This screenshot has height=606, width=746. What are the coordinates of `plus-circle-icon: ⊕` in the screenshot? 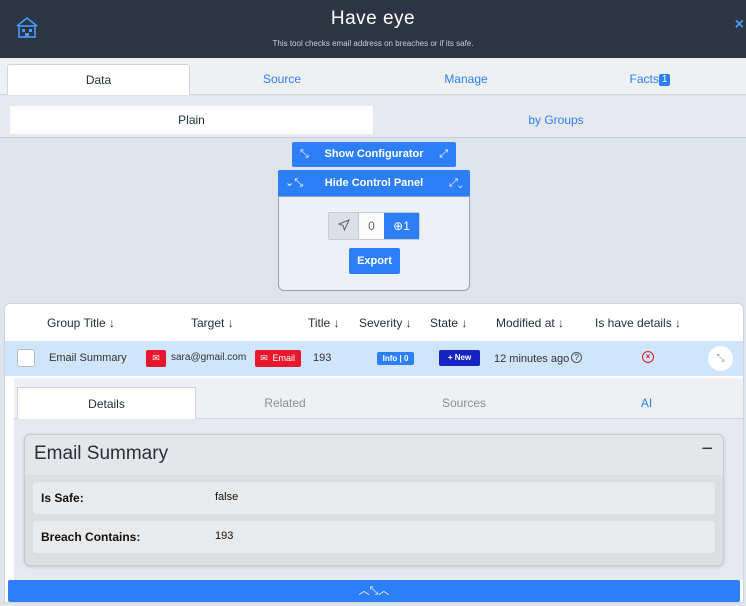 It's located at (398, 226).